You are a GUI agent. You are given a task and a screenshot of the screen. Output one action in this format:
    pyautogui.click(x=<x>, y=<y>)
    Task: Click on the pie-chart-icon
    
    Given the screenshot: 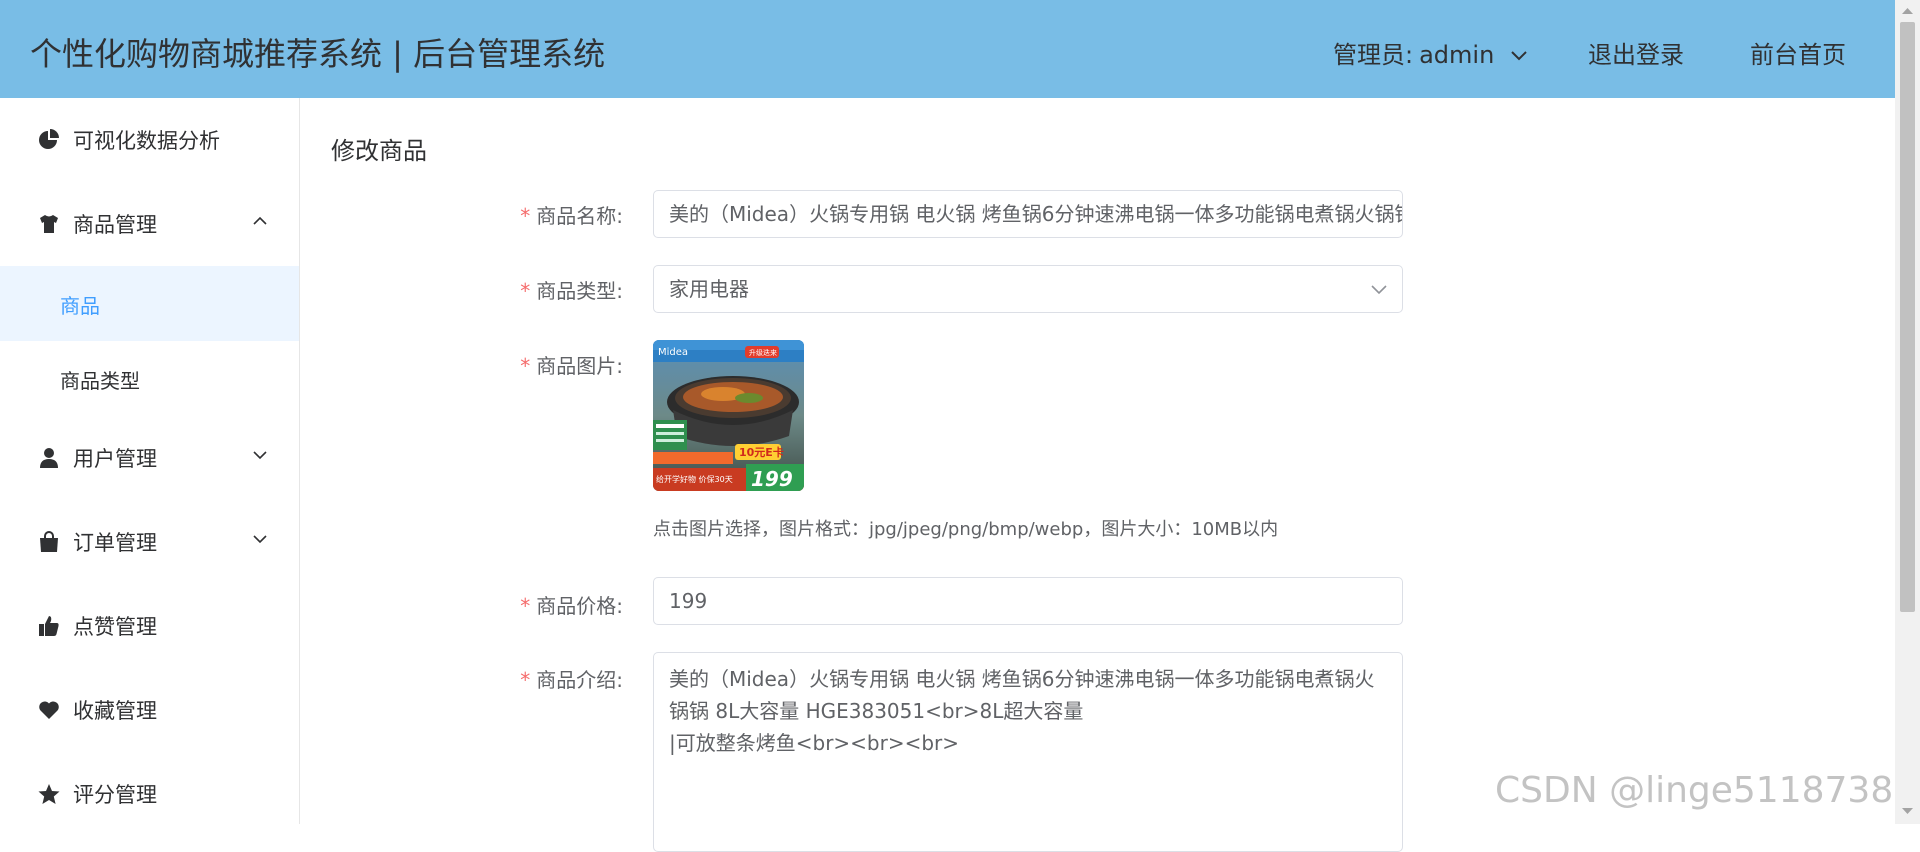 What is the action you would take?
    pyautogui.click(x=49, y=139)
    